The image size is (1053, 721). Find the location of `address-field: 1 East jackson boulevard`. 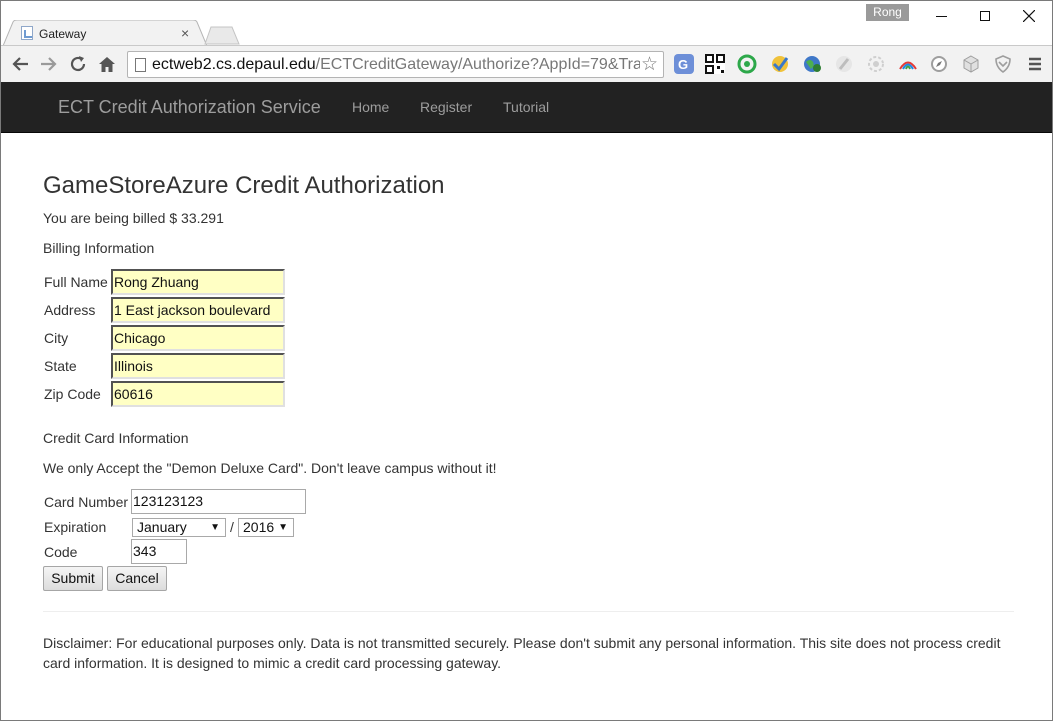

address-field: 1 East jackson boulevard is located at coordinates (198, 310).